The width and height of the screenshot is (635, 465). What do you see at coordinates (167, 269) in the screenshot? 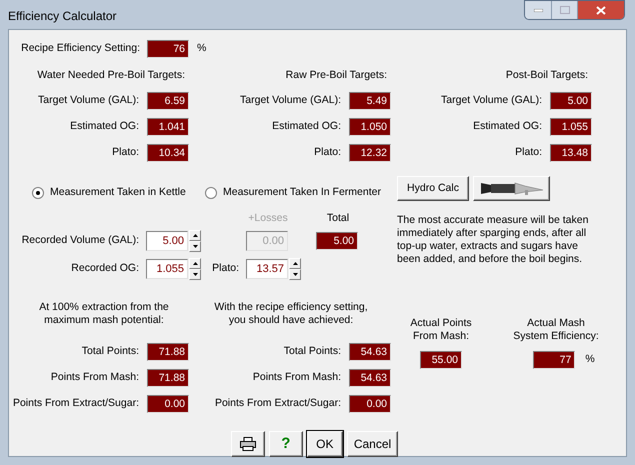
I see `number-field: 1.055` at bounding box center [167, 269].